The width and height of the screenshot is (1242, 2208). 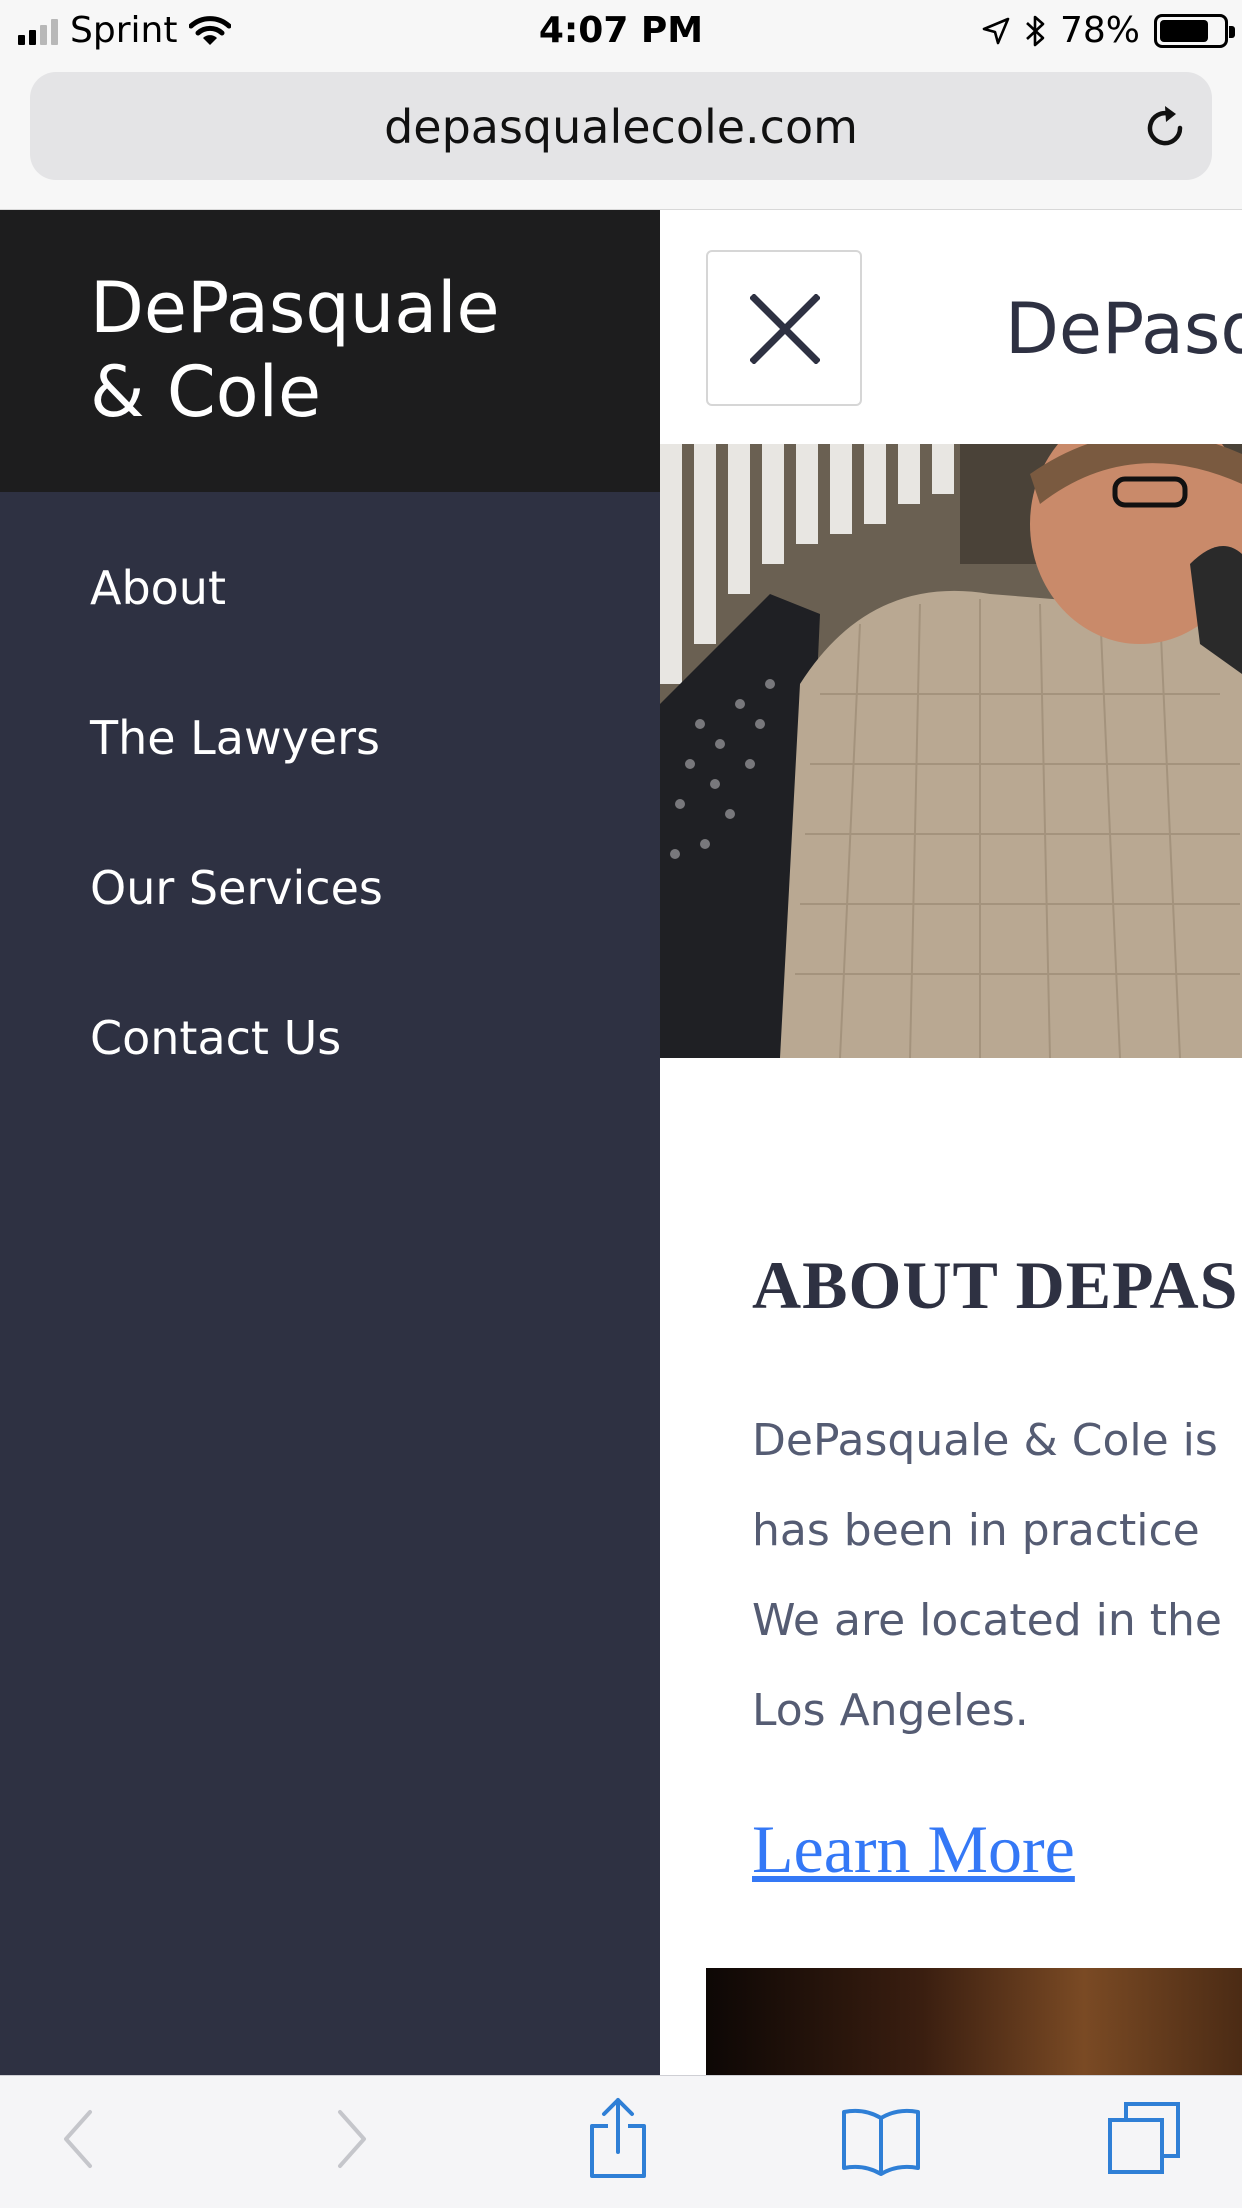 I want to click on nav-item-our-services: Our Services, so click(x=236, y=935).